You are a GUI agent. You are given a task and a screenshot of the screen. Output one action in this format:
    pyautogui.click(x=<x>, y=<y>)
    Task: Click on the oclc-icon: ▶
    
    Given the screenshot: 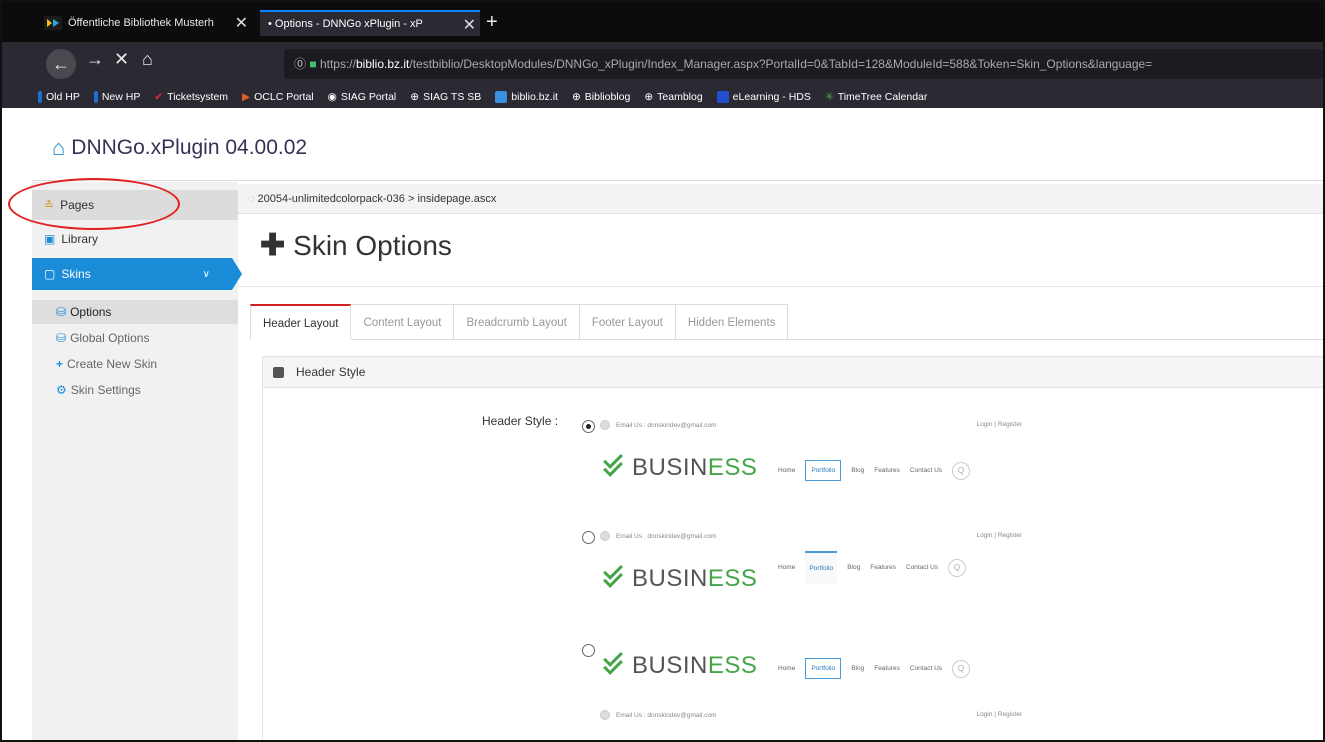 What is the action you would take?
    pyautogui.click(x=246, y=97)
    